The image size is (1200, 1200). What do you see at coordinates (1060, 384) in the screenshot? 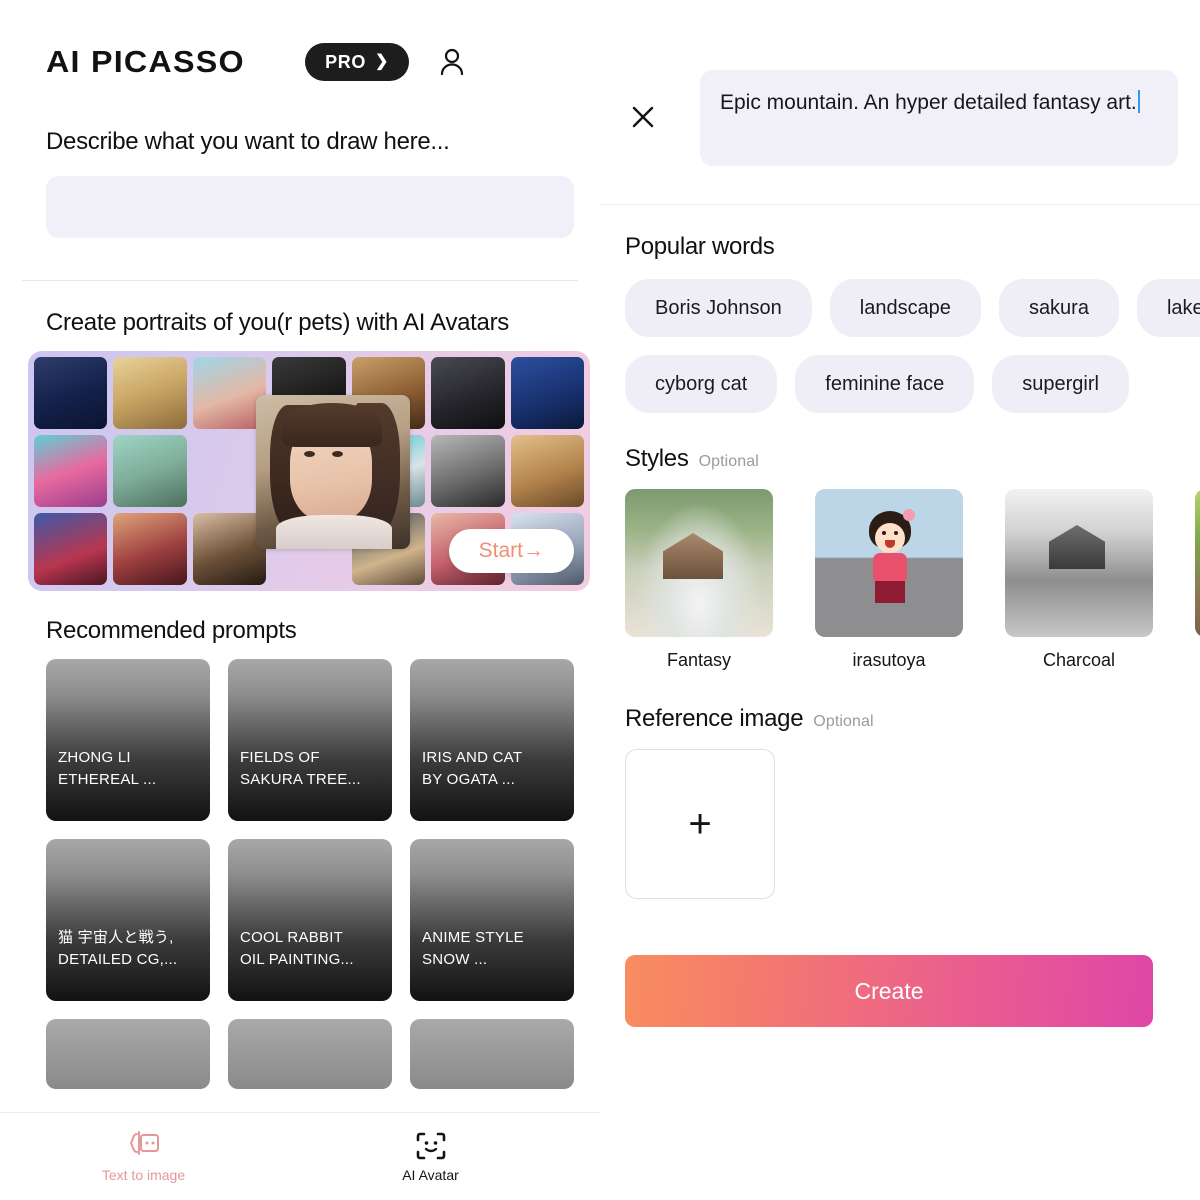
I see `popular-word-chip: supergirl` at bounding box center [1060, 384].